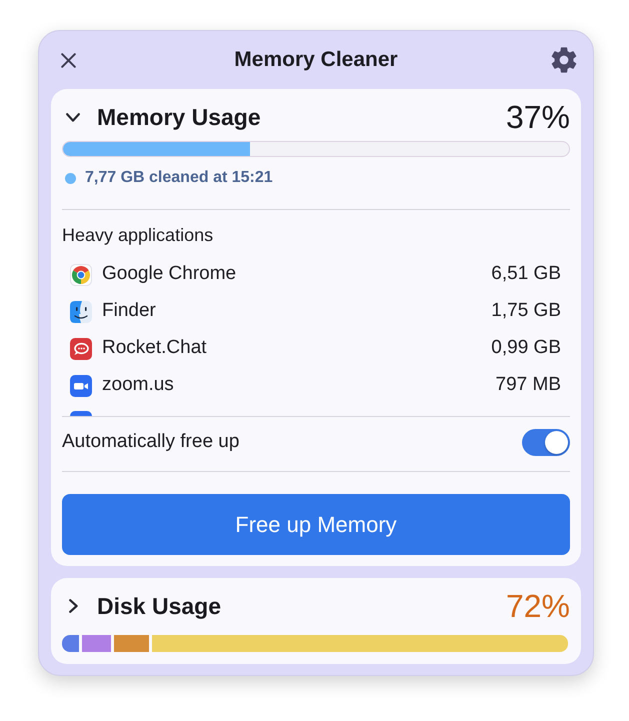  Describe the element at coordinates (526, 274) in the screenshot. I see `app-memory-size: 6,51 GB` at that location.